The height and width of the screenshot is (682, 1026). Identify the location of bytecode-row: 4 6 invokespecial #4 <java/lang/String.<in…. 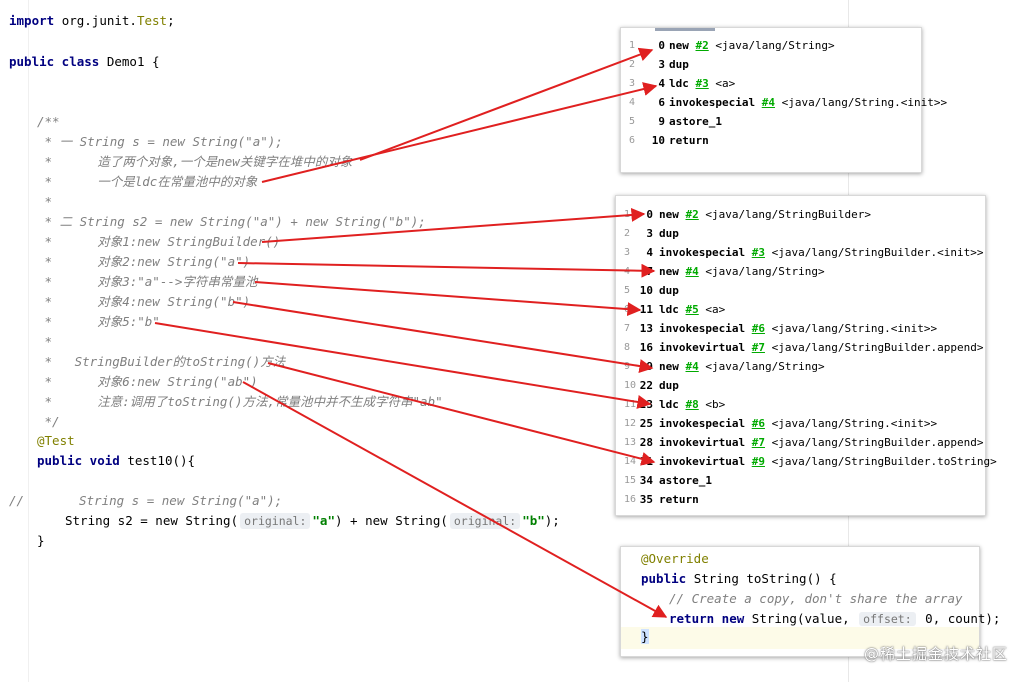
(784, 103).